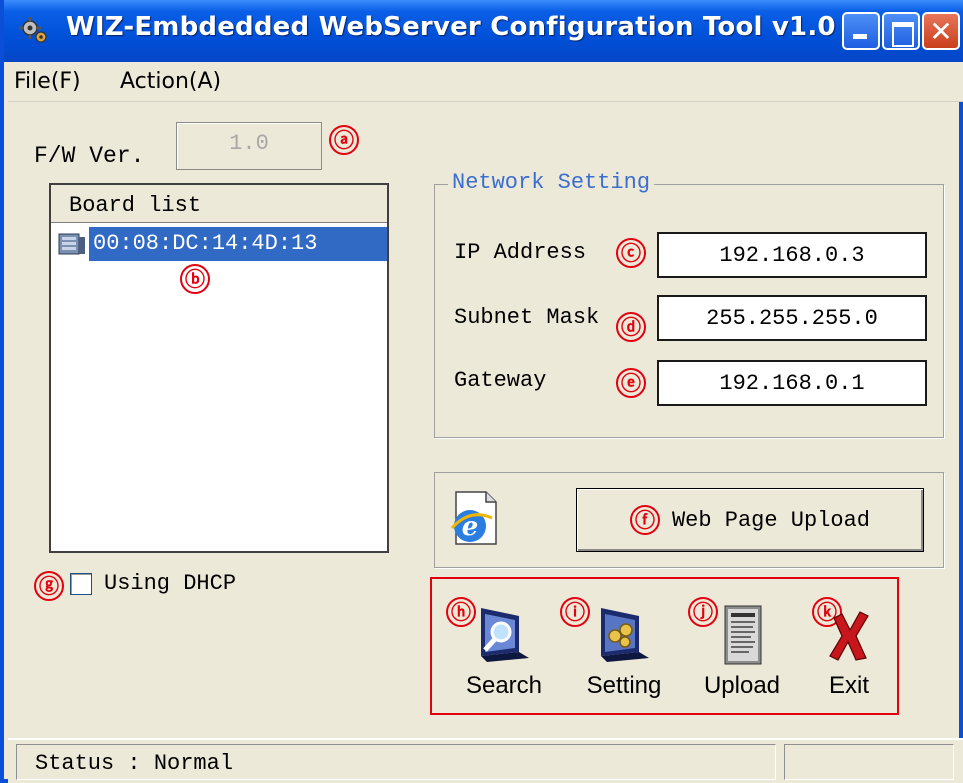  What do you see at coordinates (792, 318) in the screenshot?
I see `subnet-mask-field: 255.255.255.0` at bounding box center [792, 318].